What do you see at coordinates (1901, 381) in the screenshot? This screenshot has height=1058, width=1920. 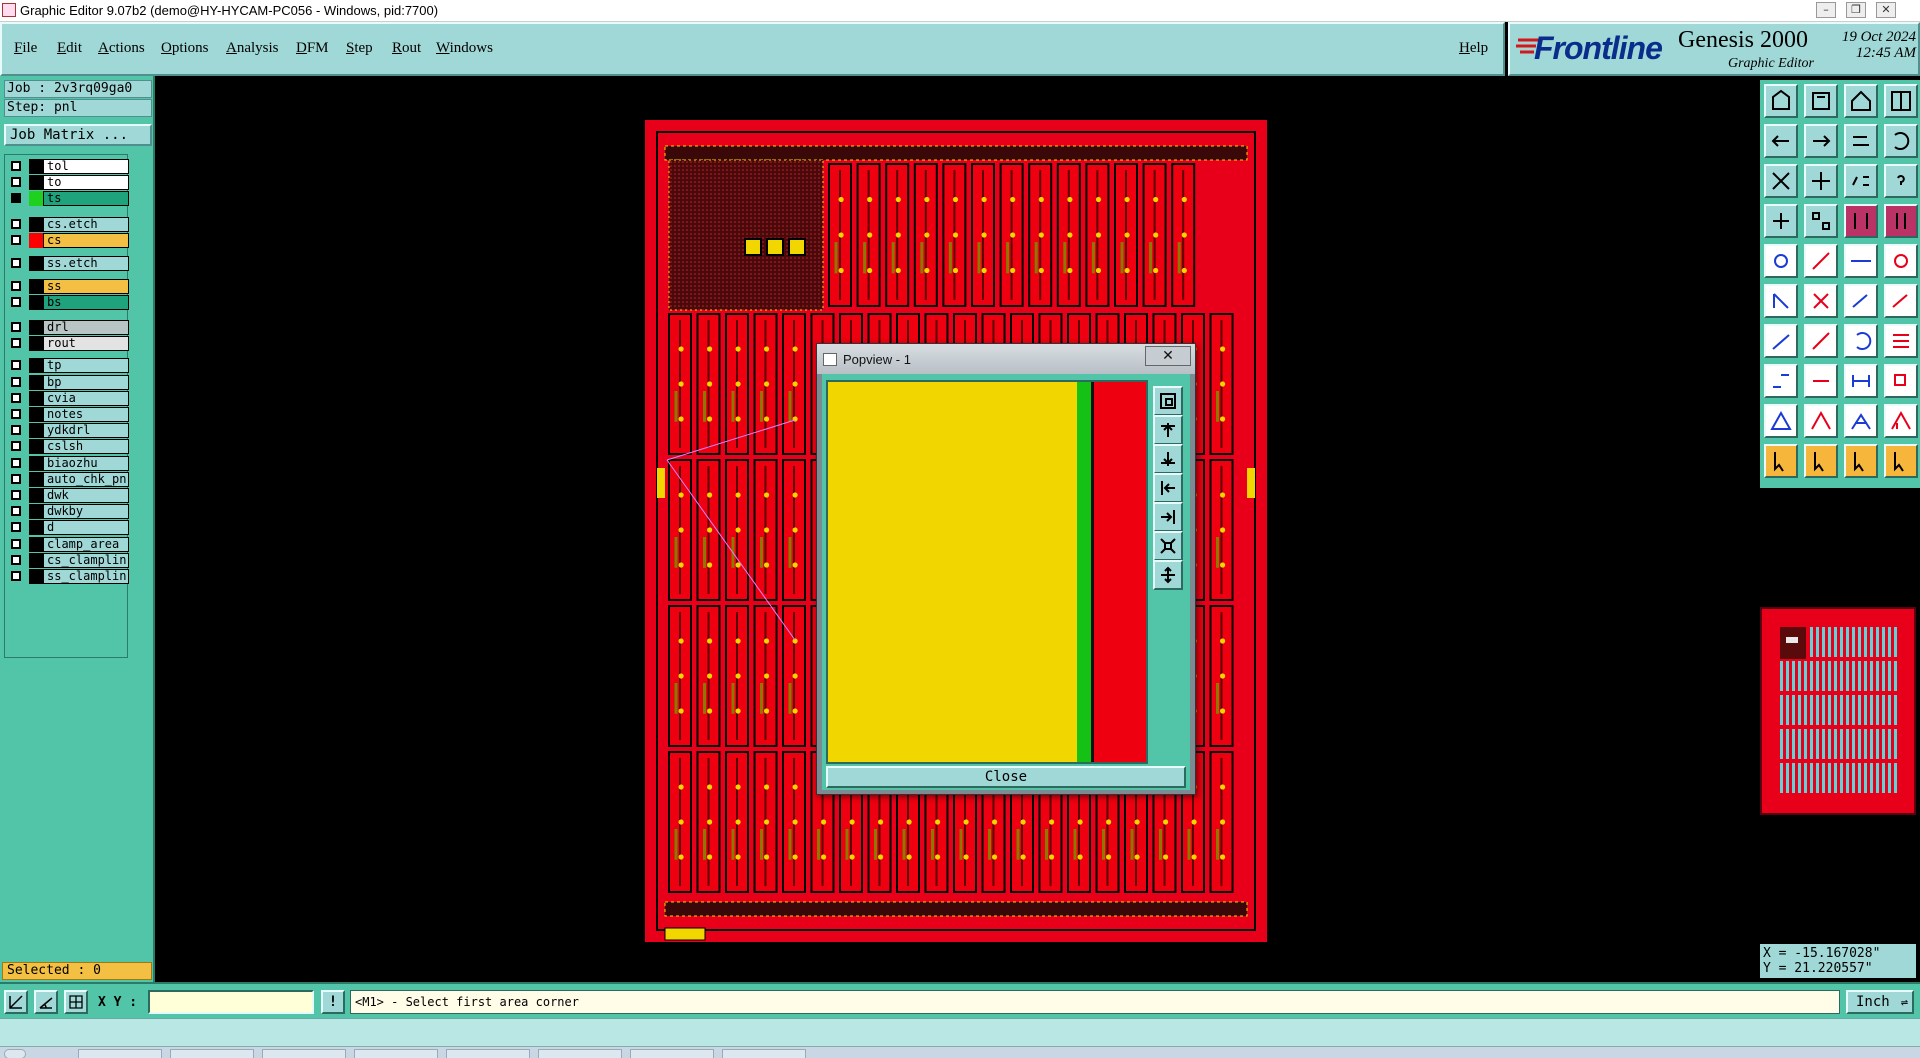 I see `copy-button` at bounding box center [1901, 381].